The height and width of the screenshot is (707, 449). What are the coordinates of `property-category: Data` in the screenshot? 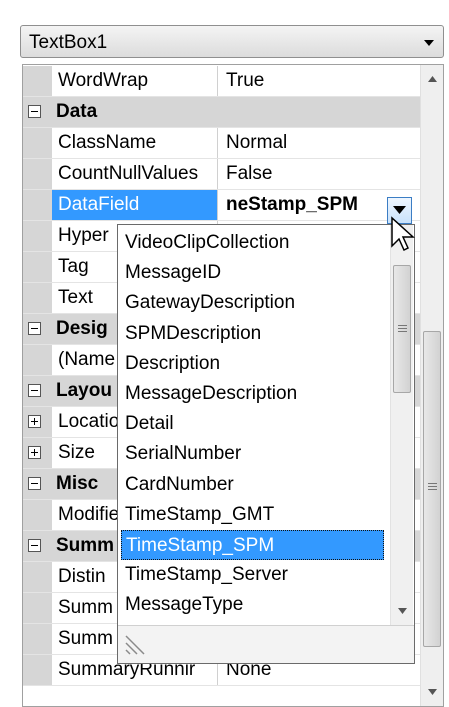 It's located at (221, 112).